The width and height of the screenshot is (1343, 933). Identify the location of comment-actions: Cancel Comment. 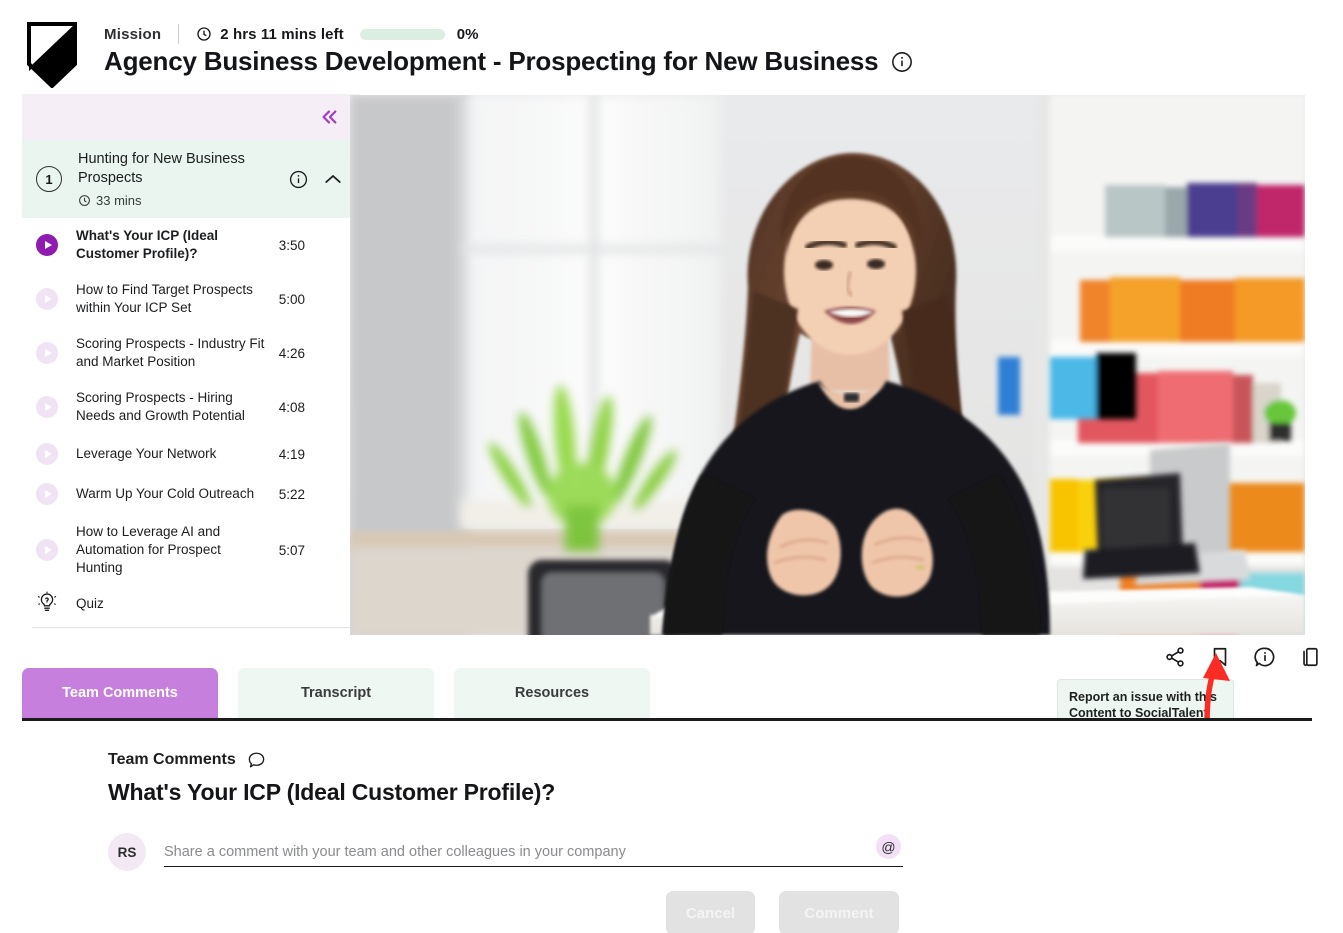
(782, 912).